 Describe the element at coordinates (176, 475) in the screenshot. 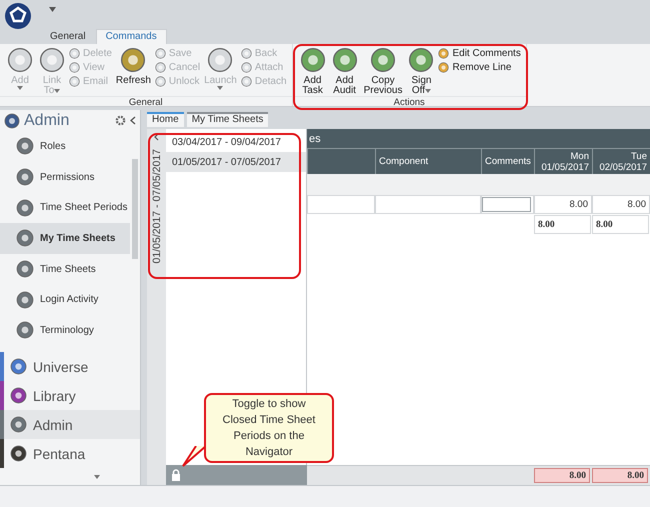

I see `lock-icon` at that location.